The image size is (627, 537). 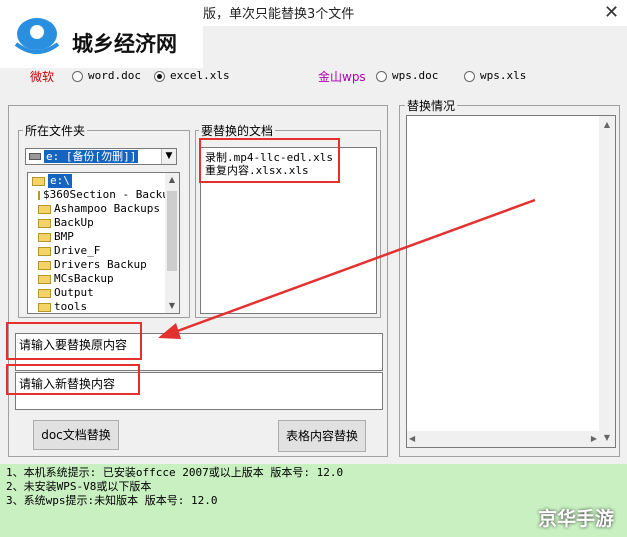 What do you see at coordinates (269, 160) in the screenshot?
I see `annotation-box-docs` at bounding box center [269, 160].